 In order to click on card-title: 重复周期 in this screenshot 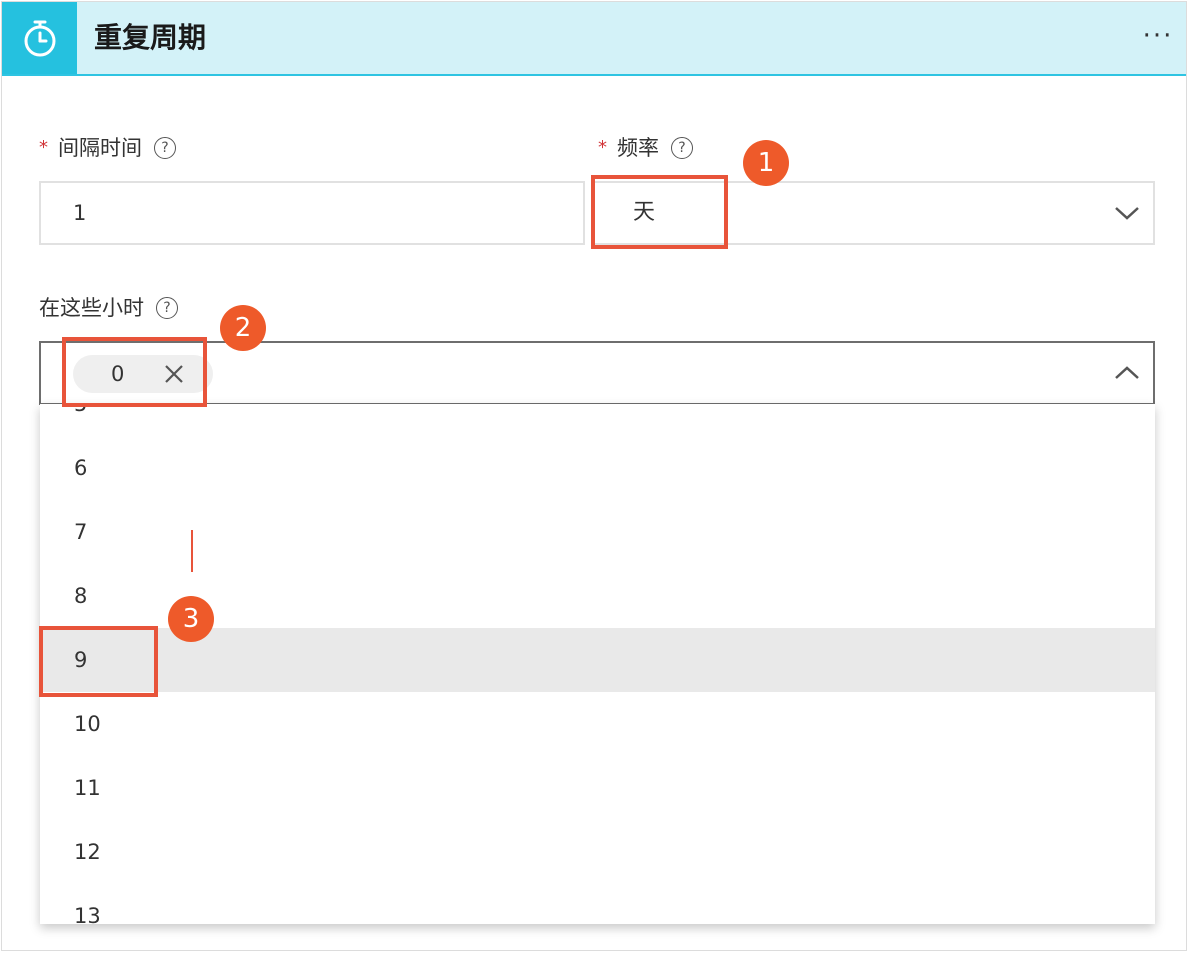, I will do `click(150, 37)`.